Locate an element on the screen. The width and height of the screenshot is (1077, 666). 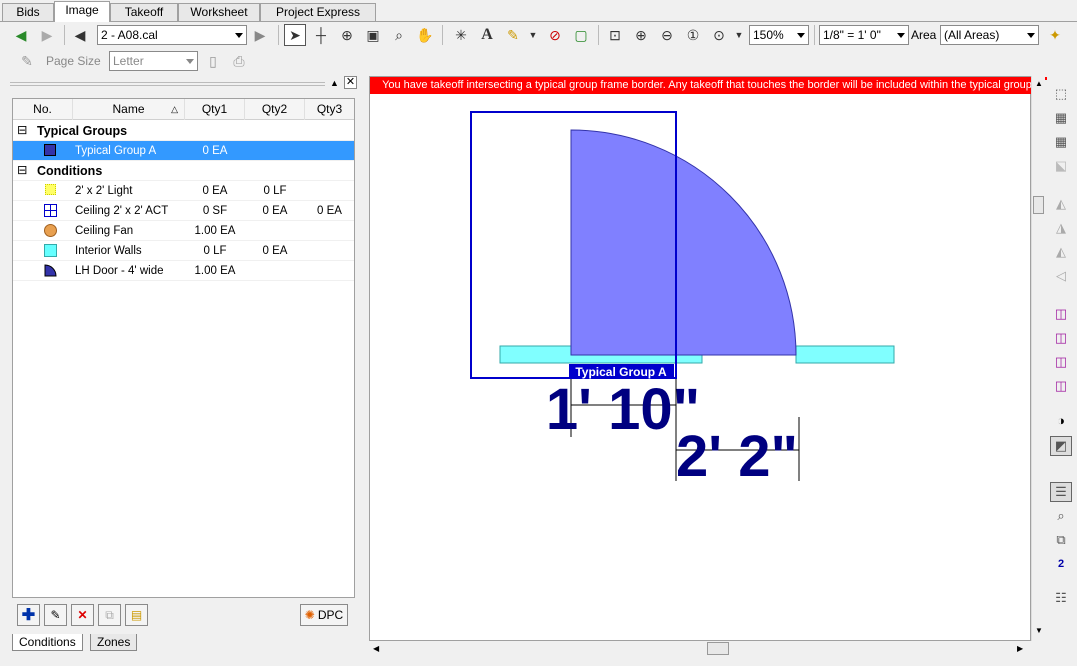
list-view-icon: ☰ is located at coordinates (1061, 492).